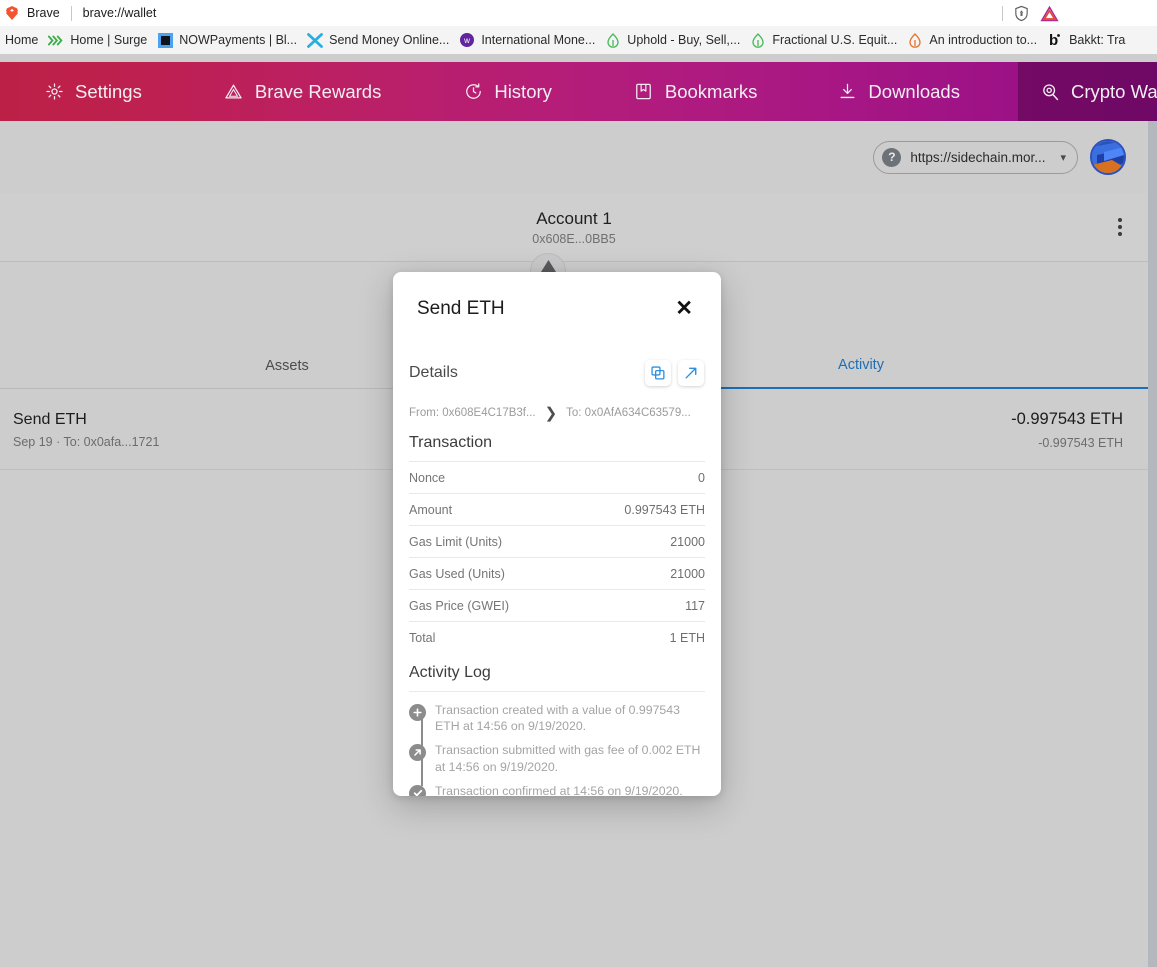 This screenshot has height=967, width=1157. What do you see at coordinates (450, 442) in the screenshot?
I see `transaction-heading: Transaction` at bounding box center [450, 442].